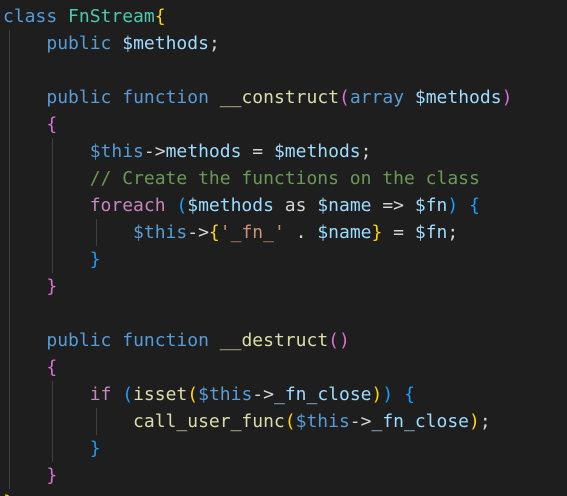 This screenshot has height=496, width=567. I want to click on control-keyword-token: if, so click(100, 394).